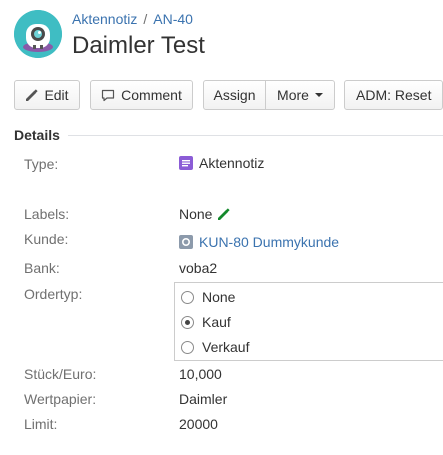 This screenshot has height=455, width=443. I want to click on breadcrumb-issue-link: AN-40, so click(173, 19).